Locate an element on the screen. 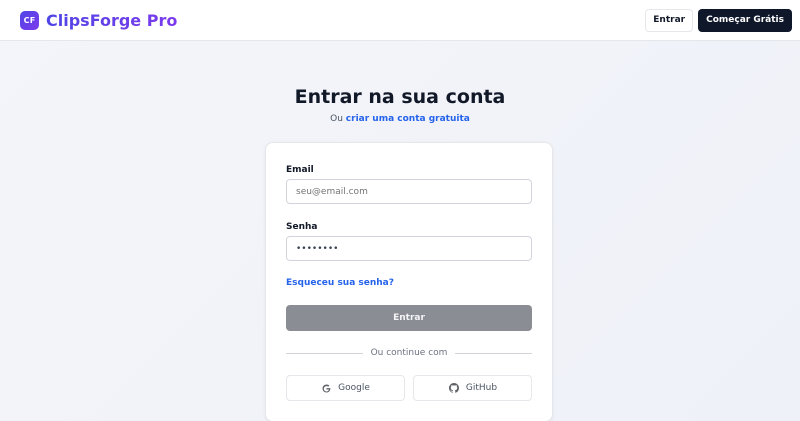 This screenshot has height=421, width=800. divider-text: Ou continue com is located at coordinates (409, 353).